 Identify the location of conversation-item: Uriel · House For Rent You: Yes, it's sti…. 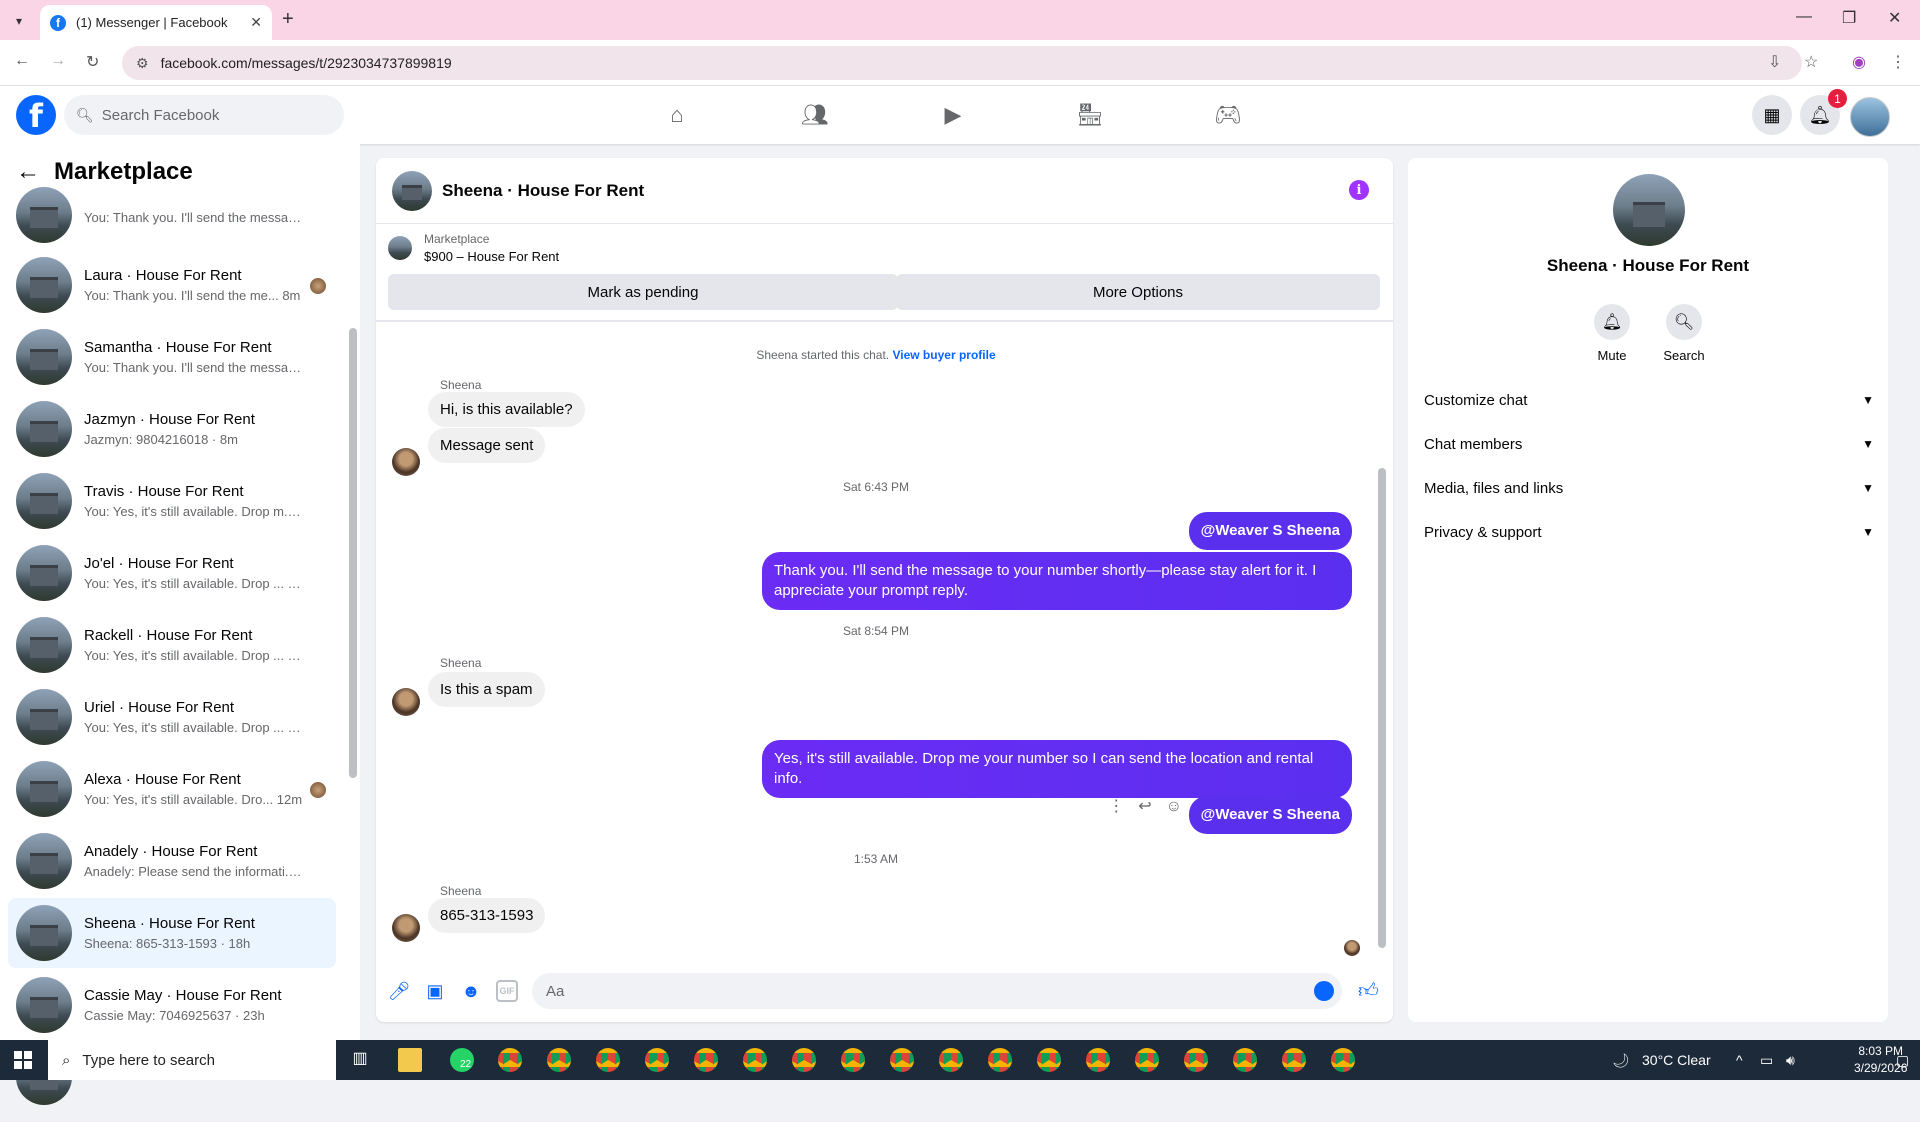
(172, 717).